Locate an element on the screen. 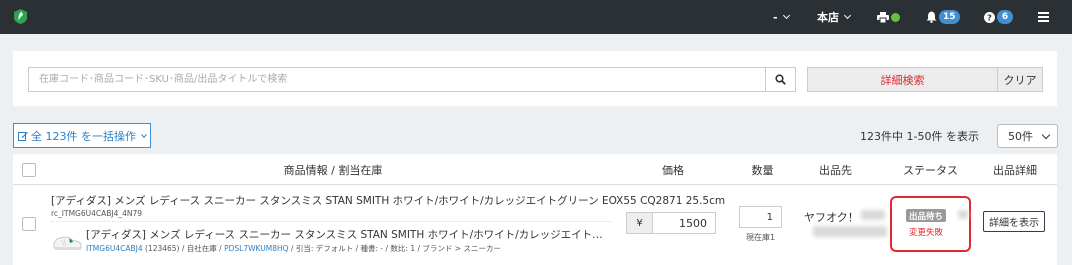 The image size is (1072, 265). blurred-status-extra is located at coordinates (963, 214).